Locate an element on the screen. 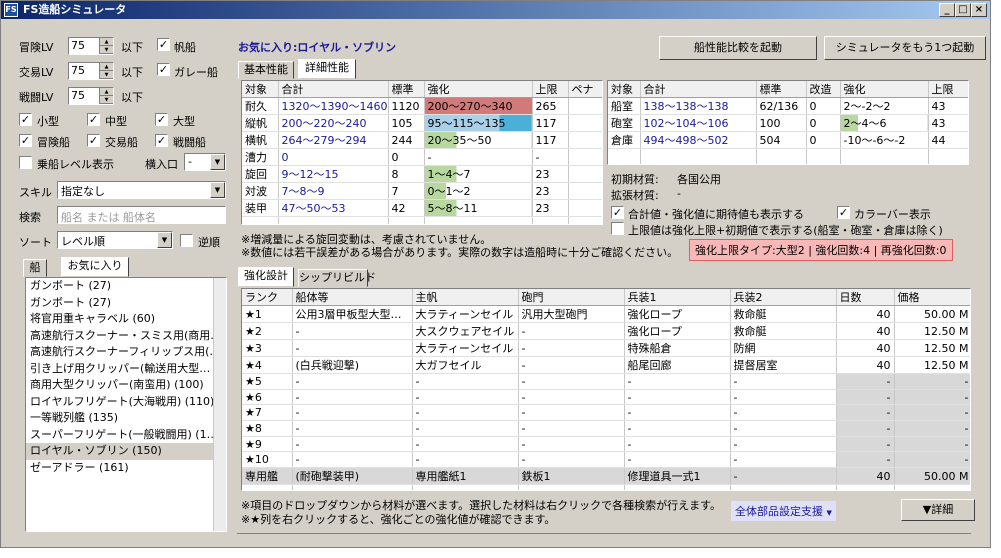 This screenshot has height=558, width=1001. build-cell: ★4 is located at coordinates (267, 365).